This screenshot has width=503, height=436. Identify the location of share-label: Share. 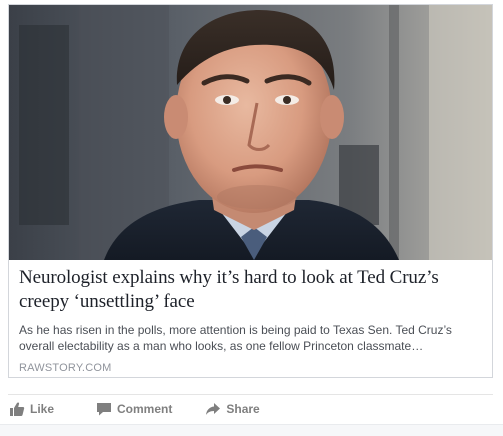
(243, 409).